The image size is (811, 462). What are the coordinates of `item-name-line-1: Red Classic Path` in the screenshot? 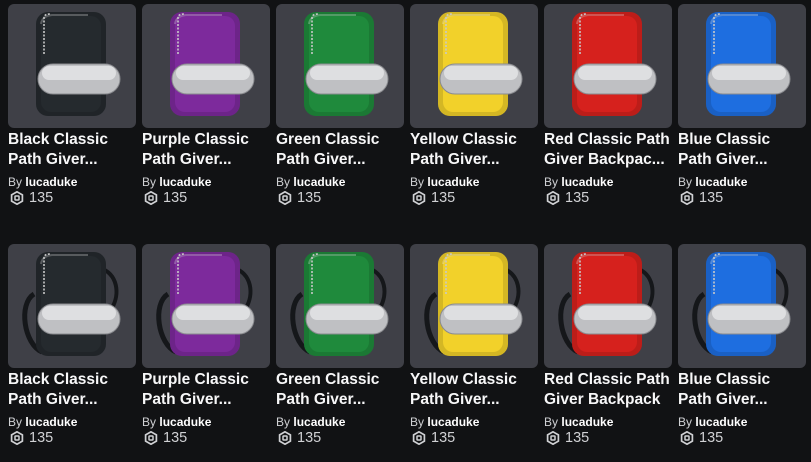 It's located at (607, 379).